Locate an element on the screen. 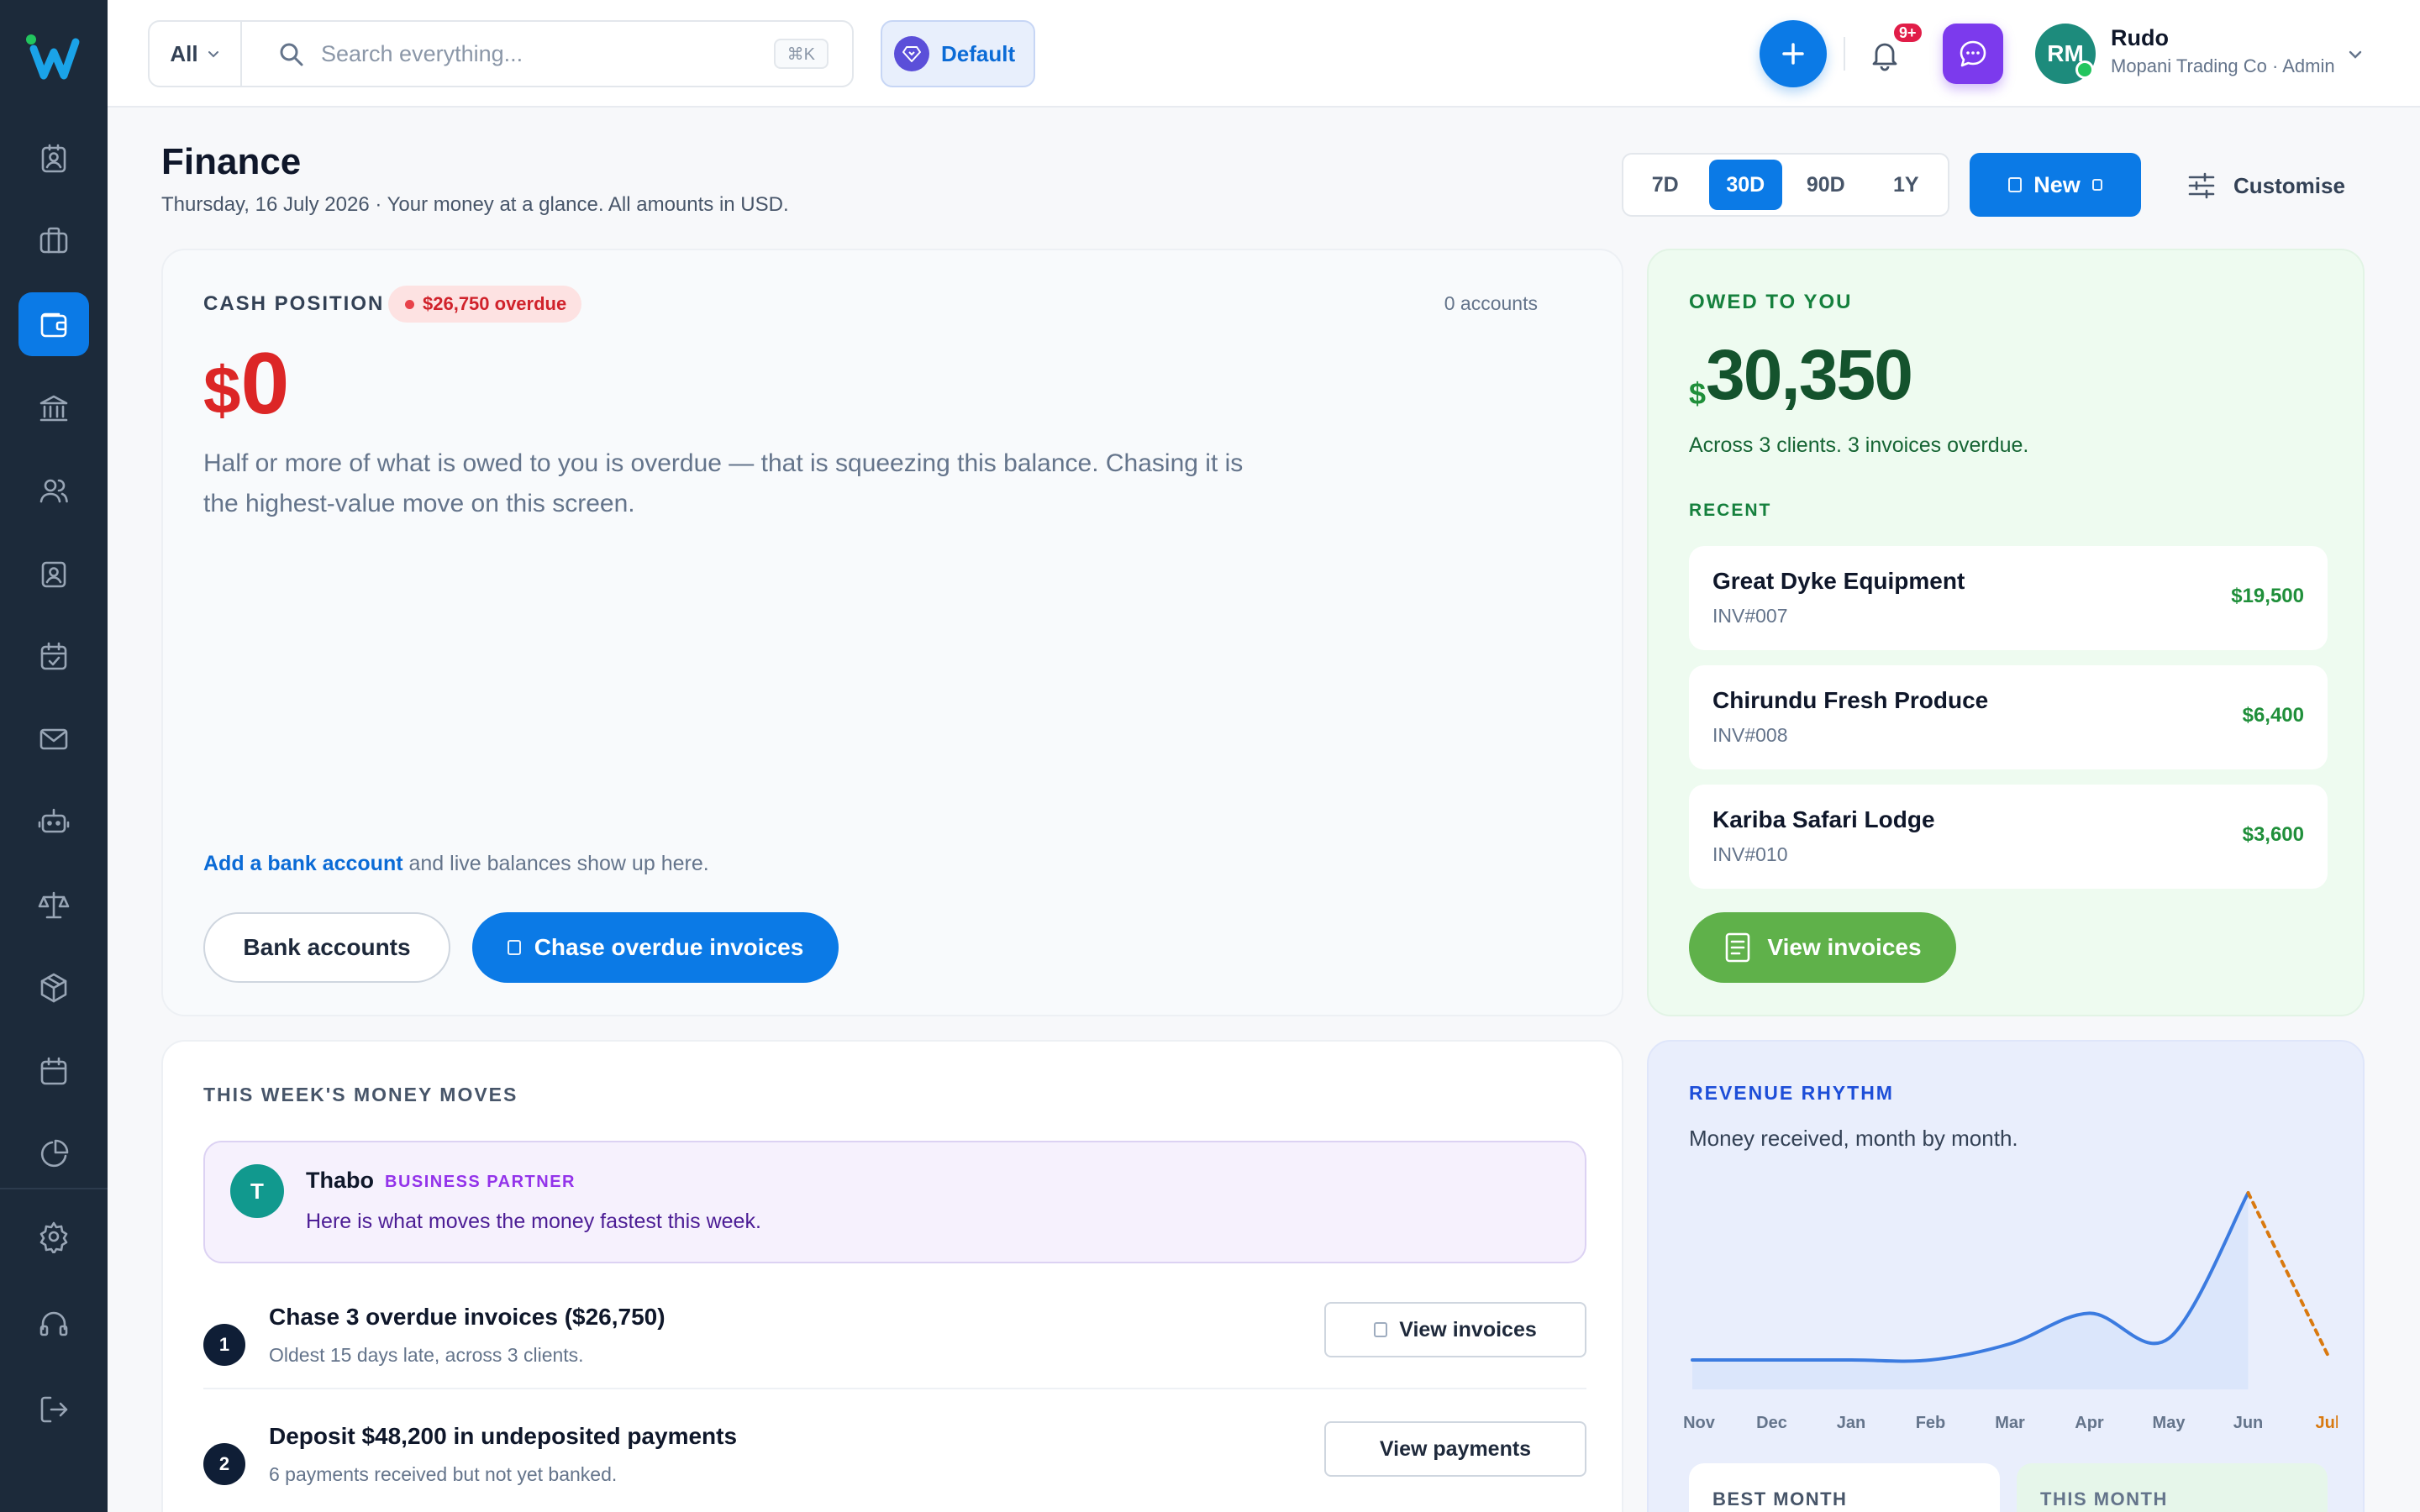 Image resolution: width=2420 pixels, height=1512 pixels. x-tick-label: May is located at coordinates (2169, 1423).